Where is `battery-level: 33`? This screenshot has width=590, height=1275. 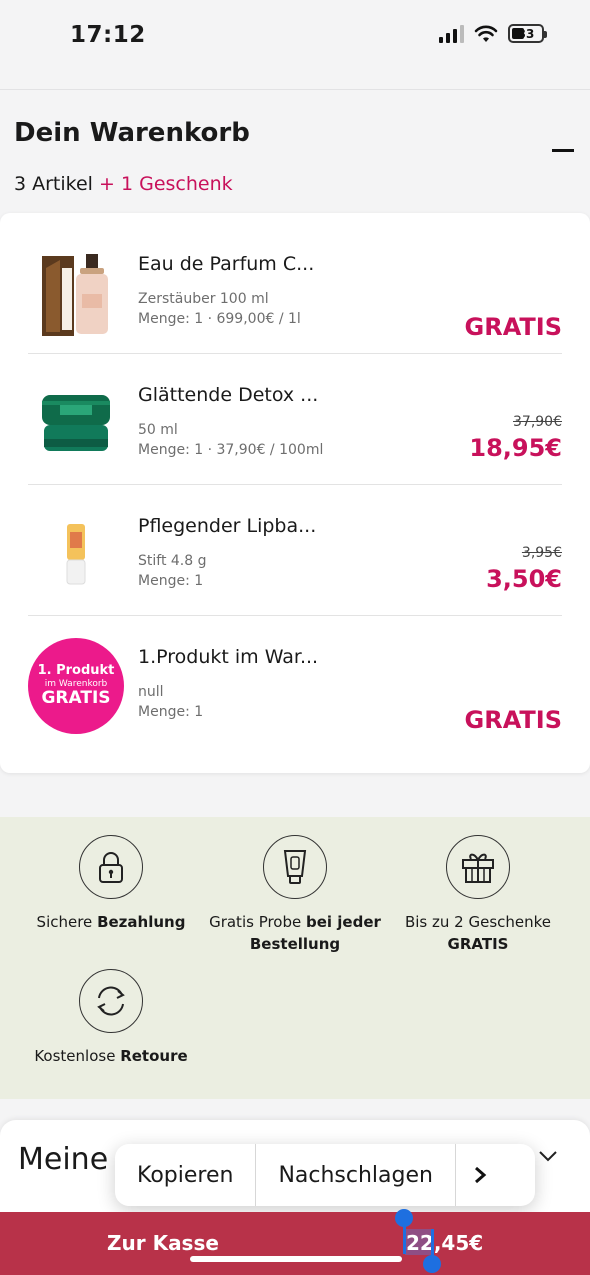 battery-level: 33 is located at coordinates (526, 33).